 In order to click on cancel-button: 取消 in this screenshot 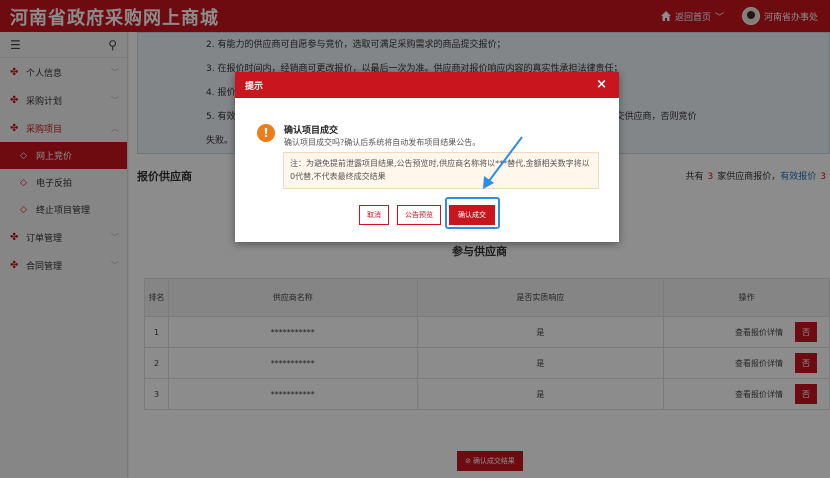, I will do `click(374, 215)`.